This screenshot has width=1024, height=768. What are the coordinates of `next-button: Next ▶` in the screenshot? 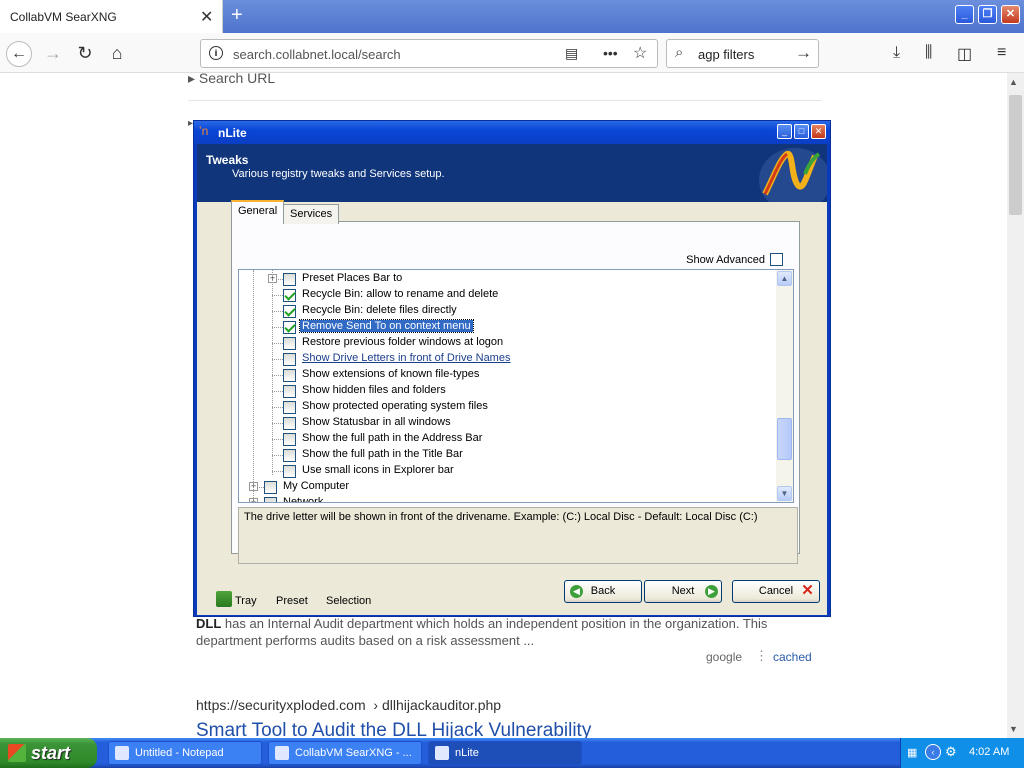 It's located at (683, 591).